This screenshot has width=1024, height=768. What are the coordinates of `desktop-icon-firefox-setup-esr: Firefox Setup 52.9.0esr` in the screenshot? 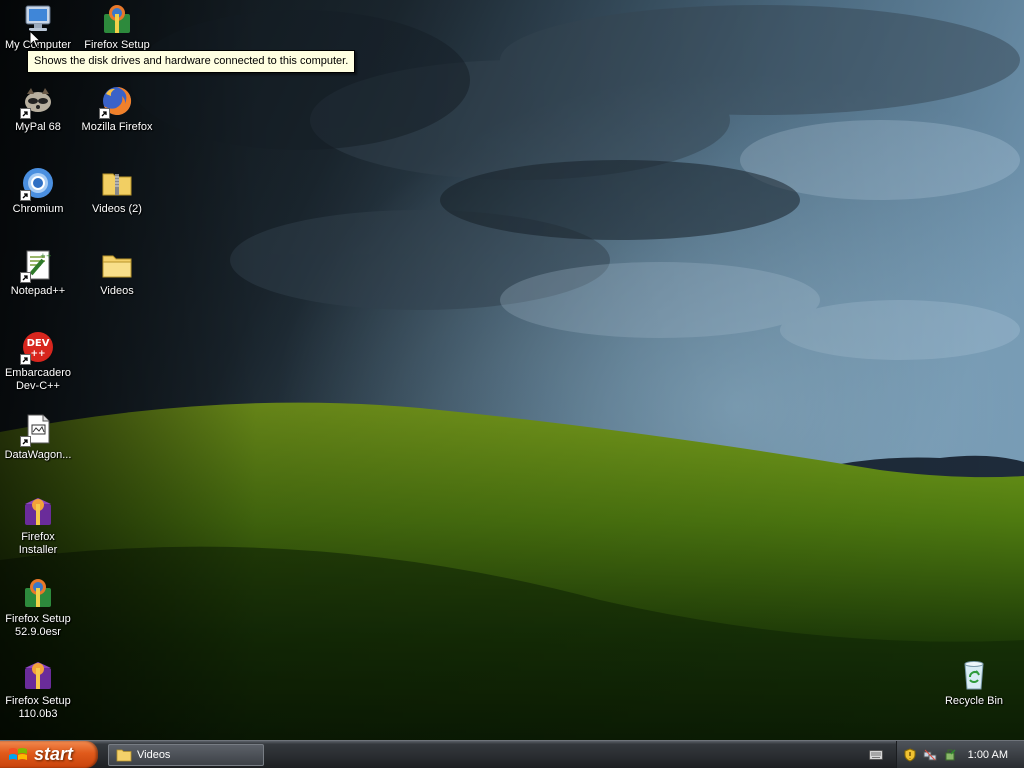 It's located at (38, 607).